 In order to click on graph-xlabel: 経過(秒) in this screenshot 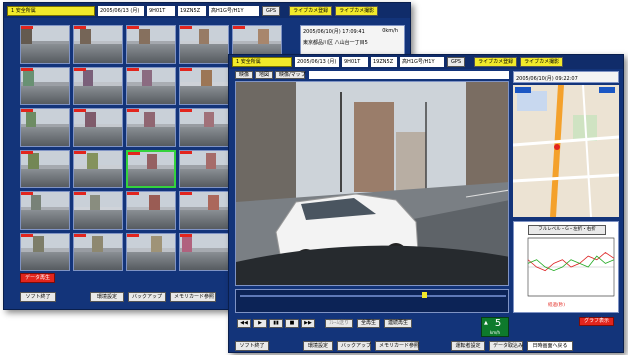, I will do `click(557, 305)`.